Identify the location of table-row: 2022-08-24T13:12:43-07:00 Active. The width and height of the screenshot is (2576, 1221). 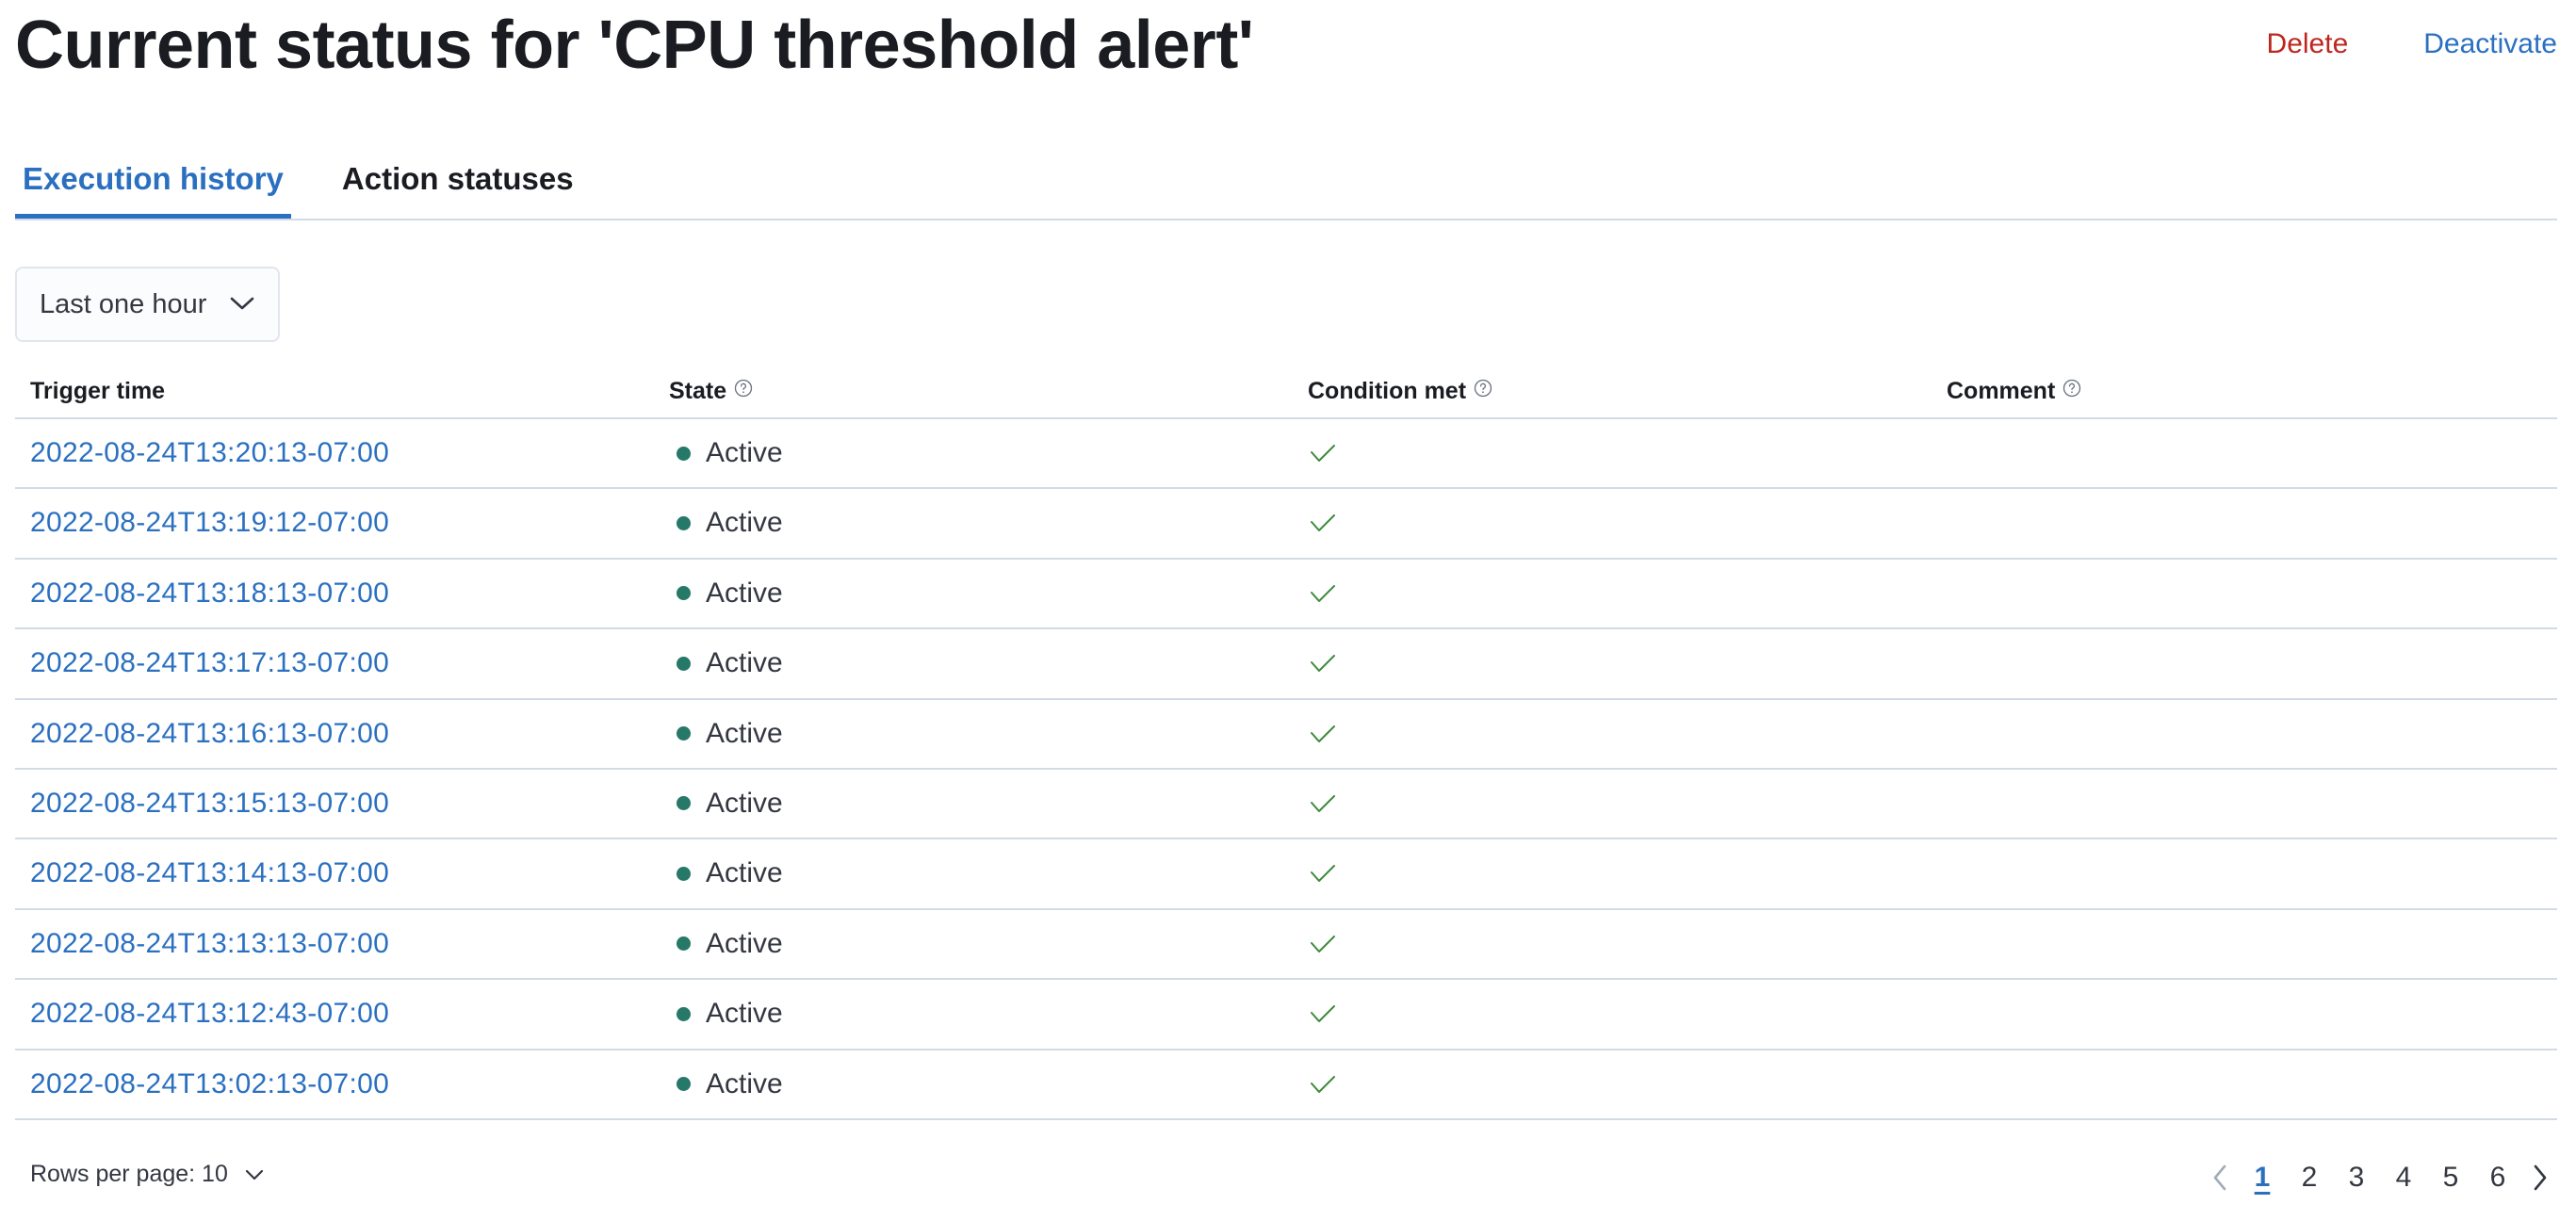
(1286, 1015).